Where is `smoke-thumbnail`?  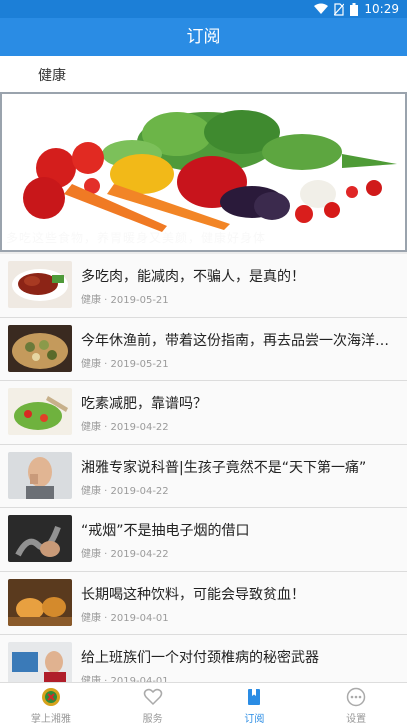
smoke-thumbnail is located at coordinates (40, 538).